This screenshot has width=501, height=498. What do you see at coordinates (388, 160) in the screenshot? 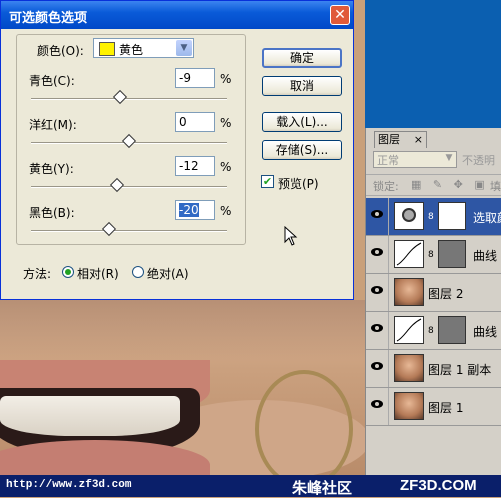
I see `blend-mode-value: 正常` at bounding box center [388, 160].